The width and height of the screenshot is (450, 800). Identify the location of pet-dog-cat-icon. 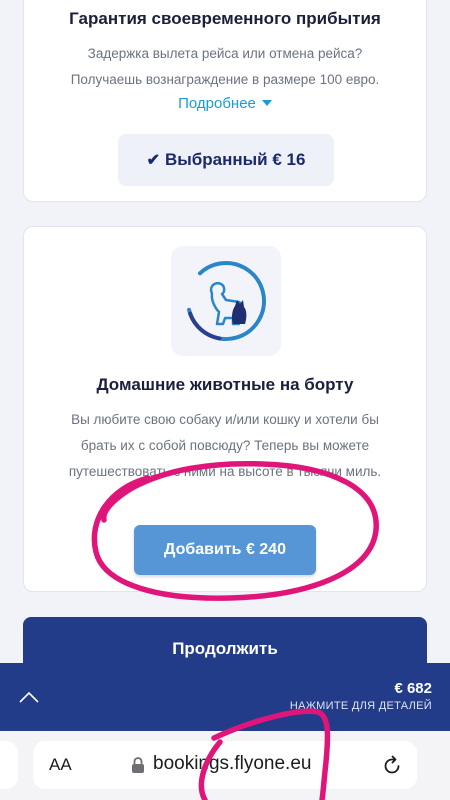
(226, 301).